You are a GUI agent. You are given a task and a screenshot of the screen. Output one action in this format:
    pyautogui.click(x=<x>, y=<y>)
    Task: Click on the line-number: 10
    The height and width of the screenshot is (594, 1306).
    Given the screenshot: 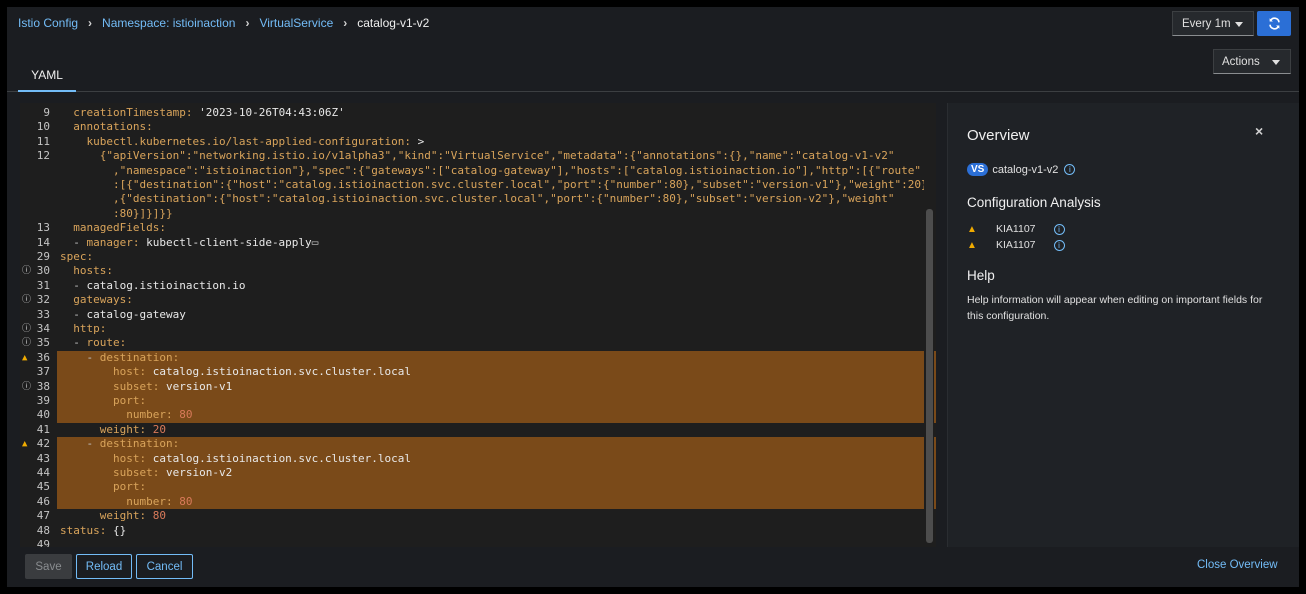 What is the action you would take?
    pyautogui.click(x=43, y=127)
    